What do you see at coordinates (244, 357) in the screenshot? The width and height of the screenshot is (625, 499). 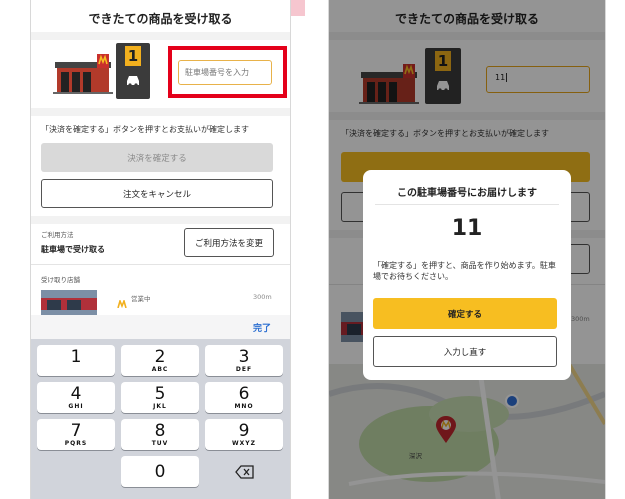 I see `key-digit: 3` at bounding box center [244, 357].